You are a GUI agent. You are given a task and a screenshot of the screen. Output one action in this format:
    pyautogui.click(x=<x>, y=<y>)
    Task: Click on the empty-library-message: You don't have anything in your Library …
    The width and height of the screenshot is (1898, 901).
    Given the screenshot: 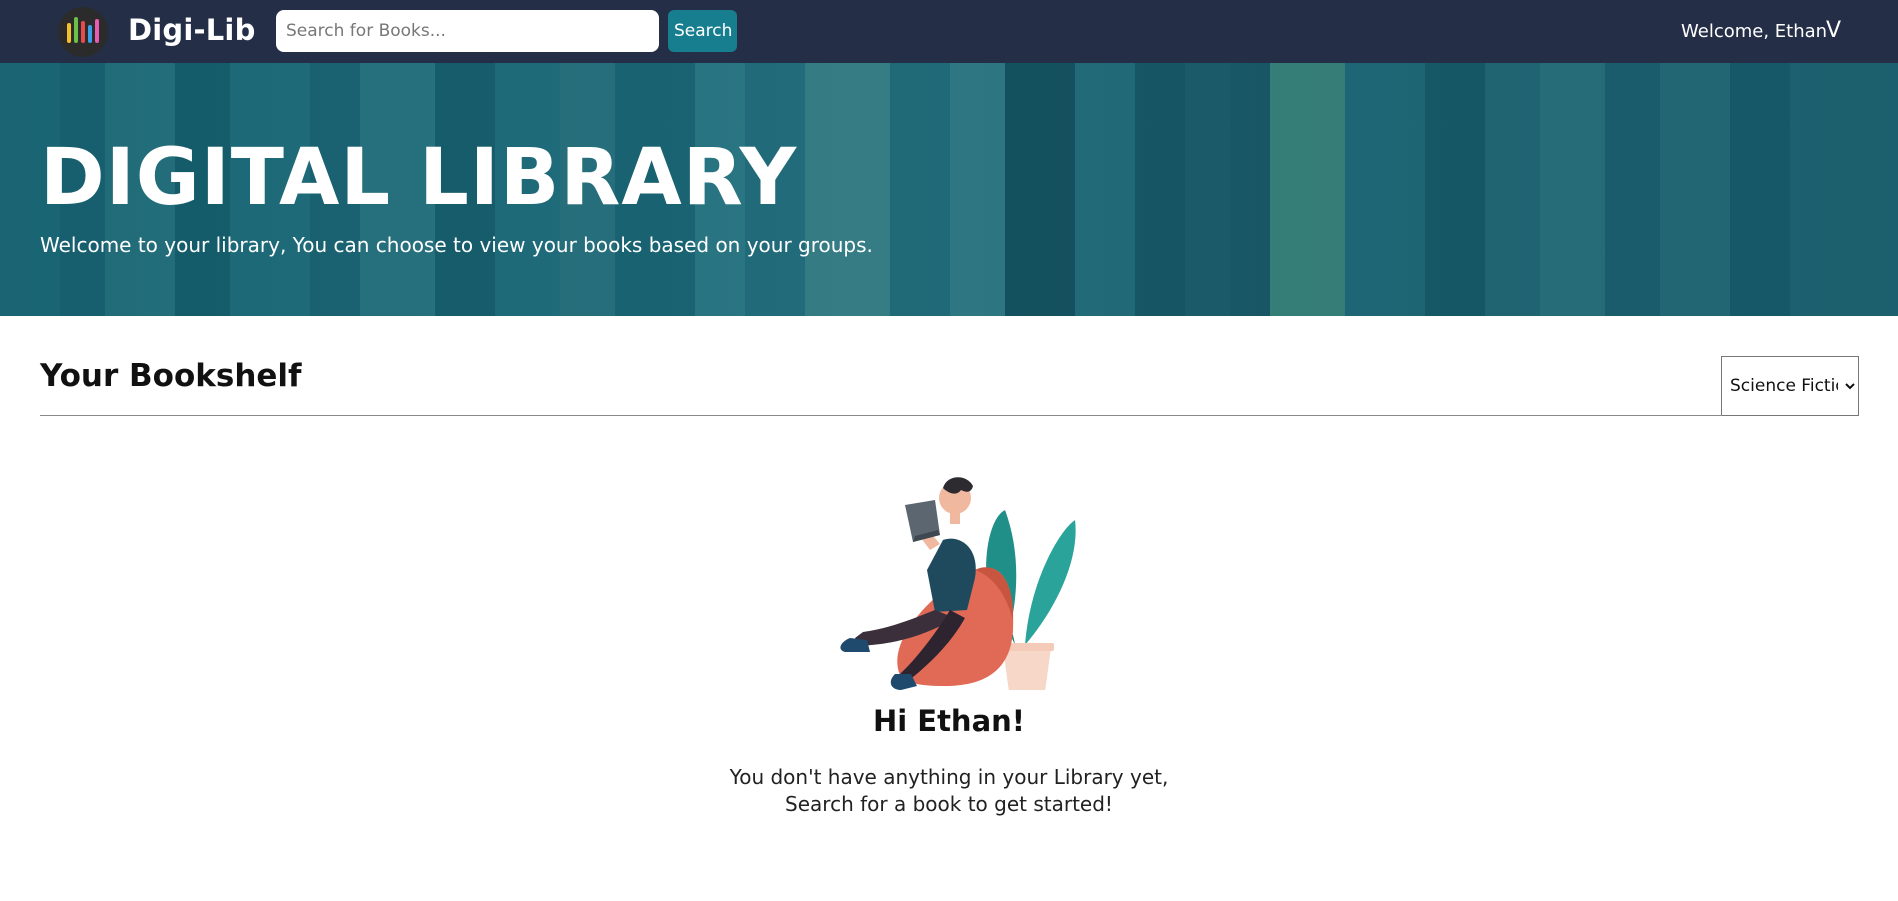 What is the action you would take?
    pyautogui.click(x=949, y=791)
    